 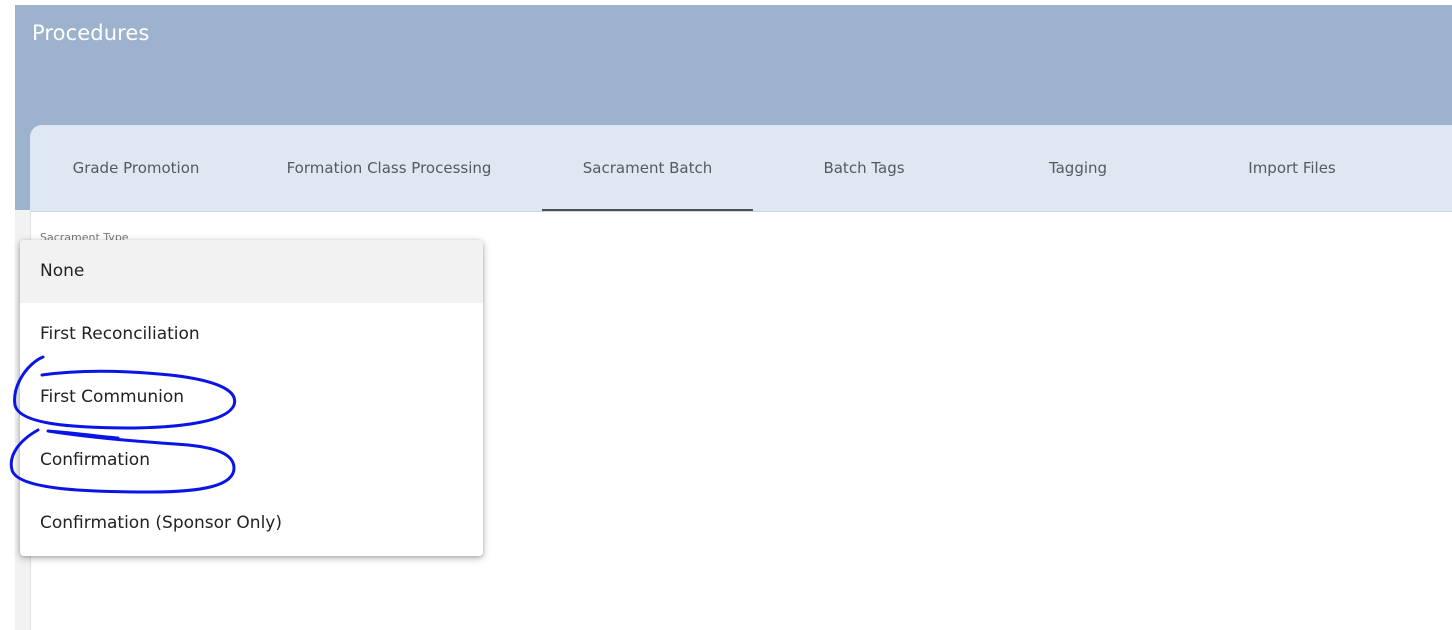 I want to click on option-first-reconciliation: First Reconciliation, so click(x=251, y=334).